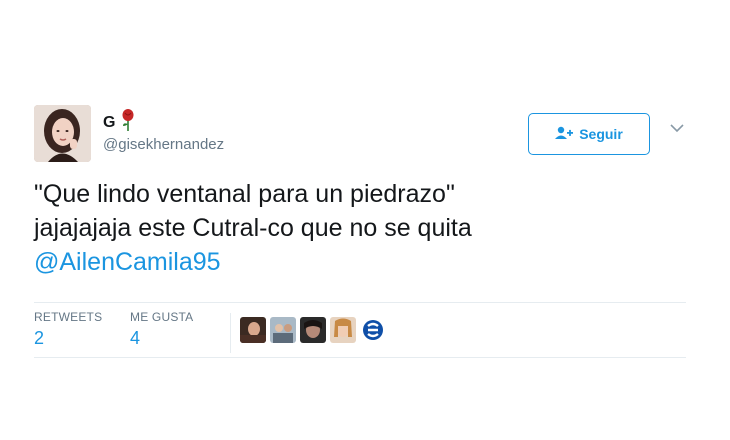  Describe the element at coordinates (163, 144) in the screenshot. I see `user-handle: @gisekhernandez` at that location.